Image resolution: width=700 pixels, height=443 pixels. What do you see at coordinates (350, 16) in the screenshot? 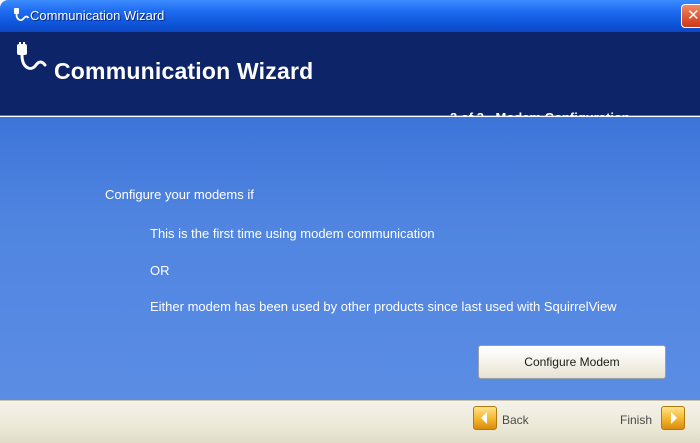
I see `title-bar: Communication Wizard ✕` at bounding box center [350, 16].